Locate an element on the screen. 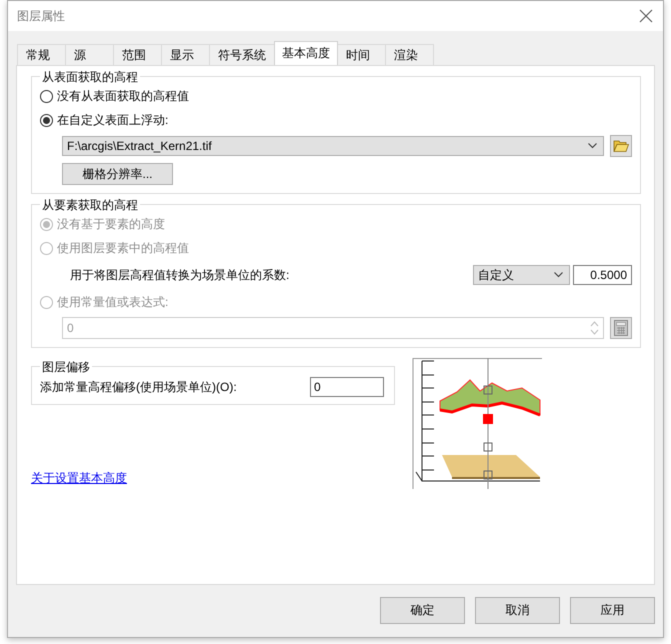 Image resolution: width=671 pixels, height=644 pixels. calculator-icon is located at coordinates (621, 328).